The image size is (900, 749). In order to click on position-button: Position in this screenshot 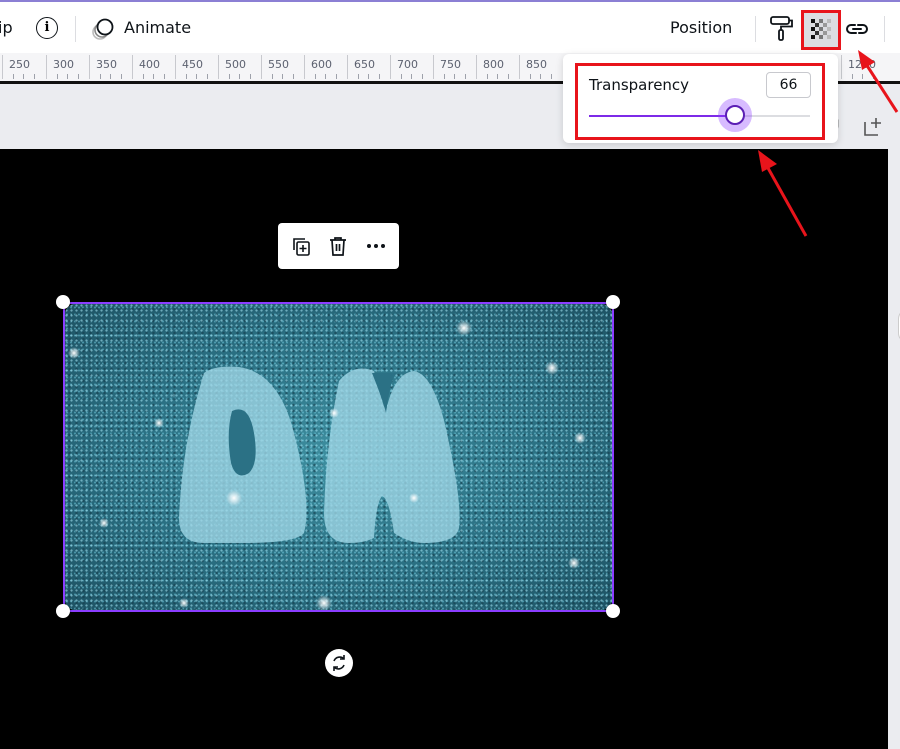, I will do `click(701, 27)`.